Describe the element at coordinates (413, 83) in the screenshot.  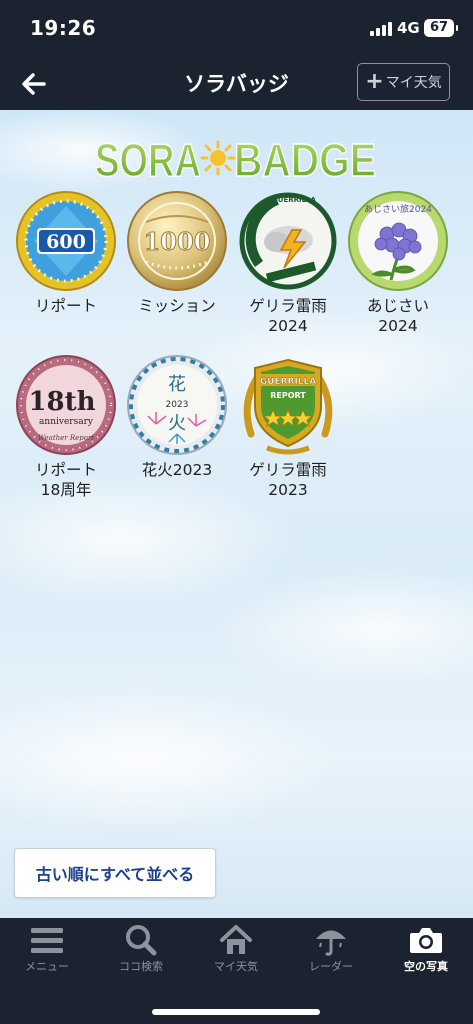
I see `add-my-weather-label: マイ天気` at that location.